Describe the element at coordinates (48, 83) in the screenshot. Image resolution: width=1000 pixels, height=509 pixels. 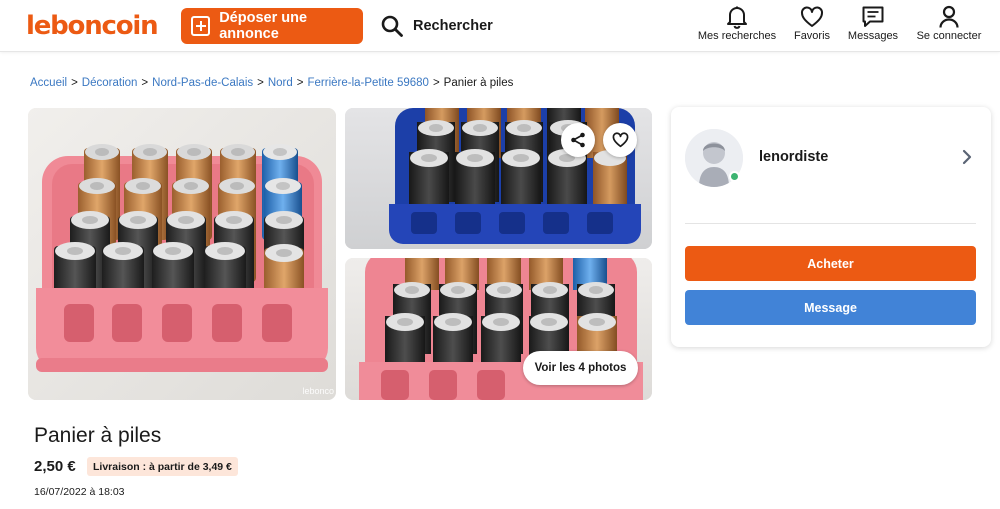
I see `breadcrumb-home: Accueil` at that location.